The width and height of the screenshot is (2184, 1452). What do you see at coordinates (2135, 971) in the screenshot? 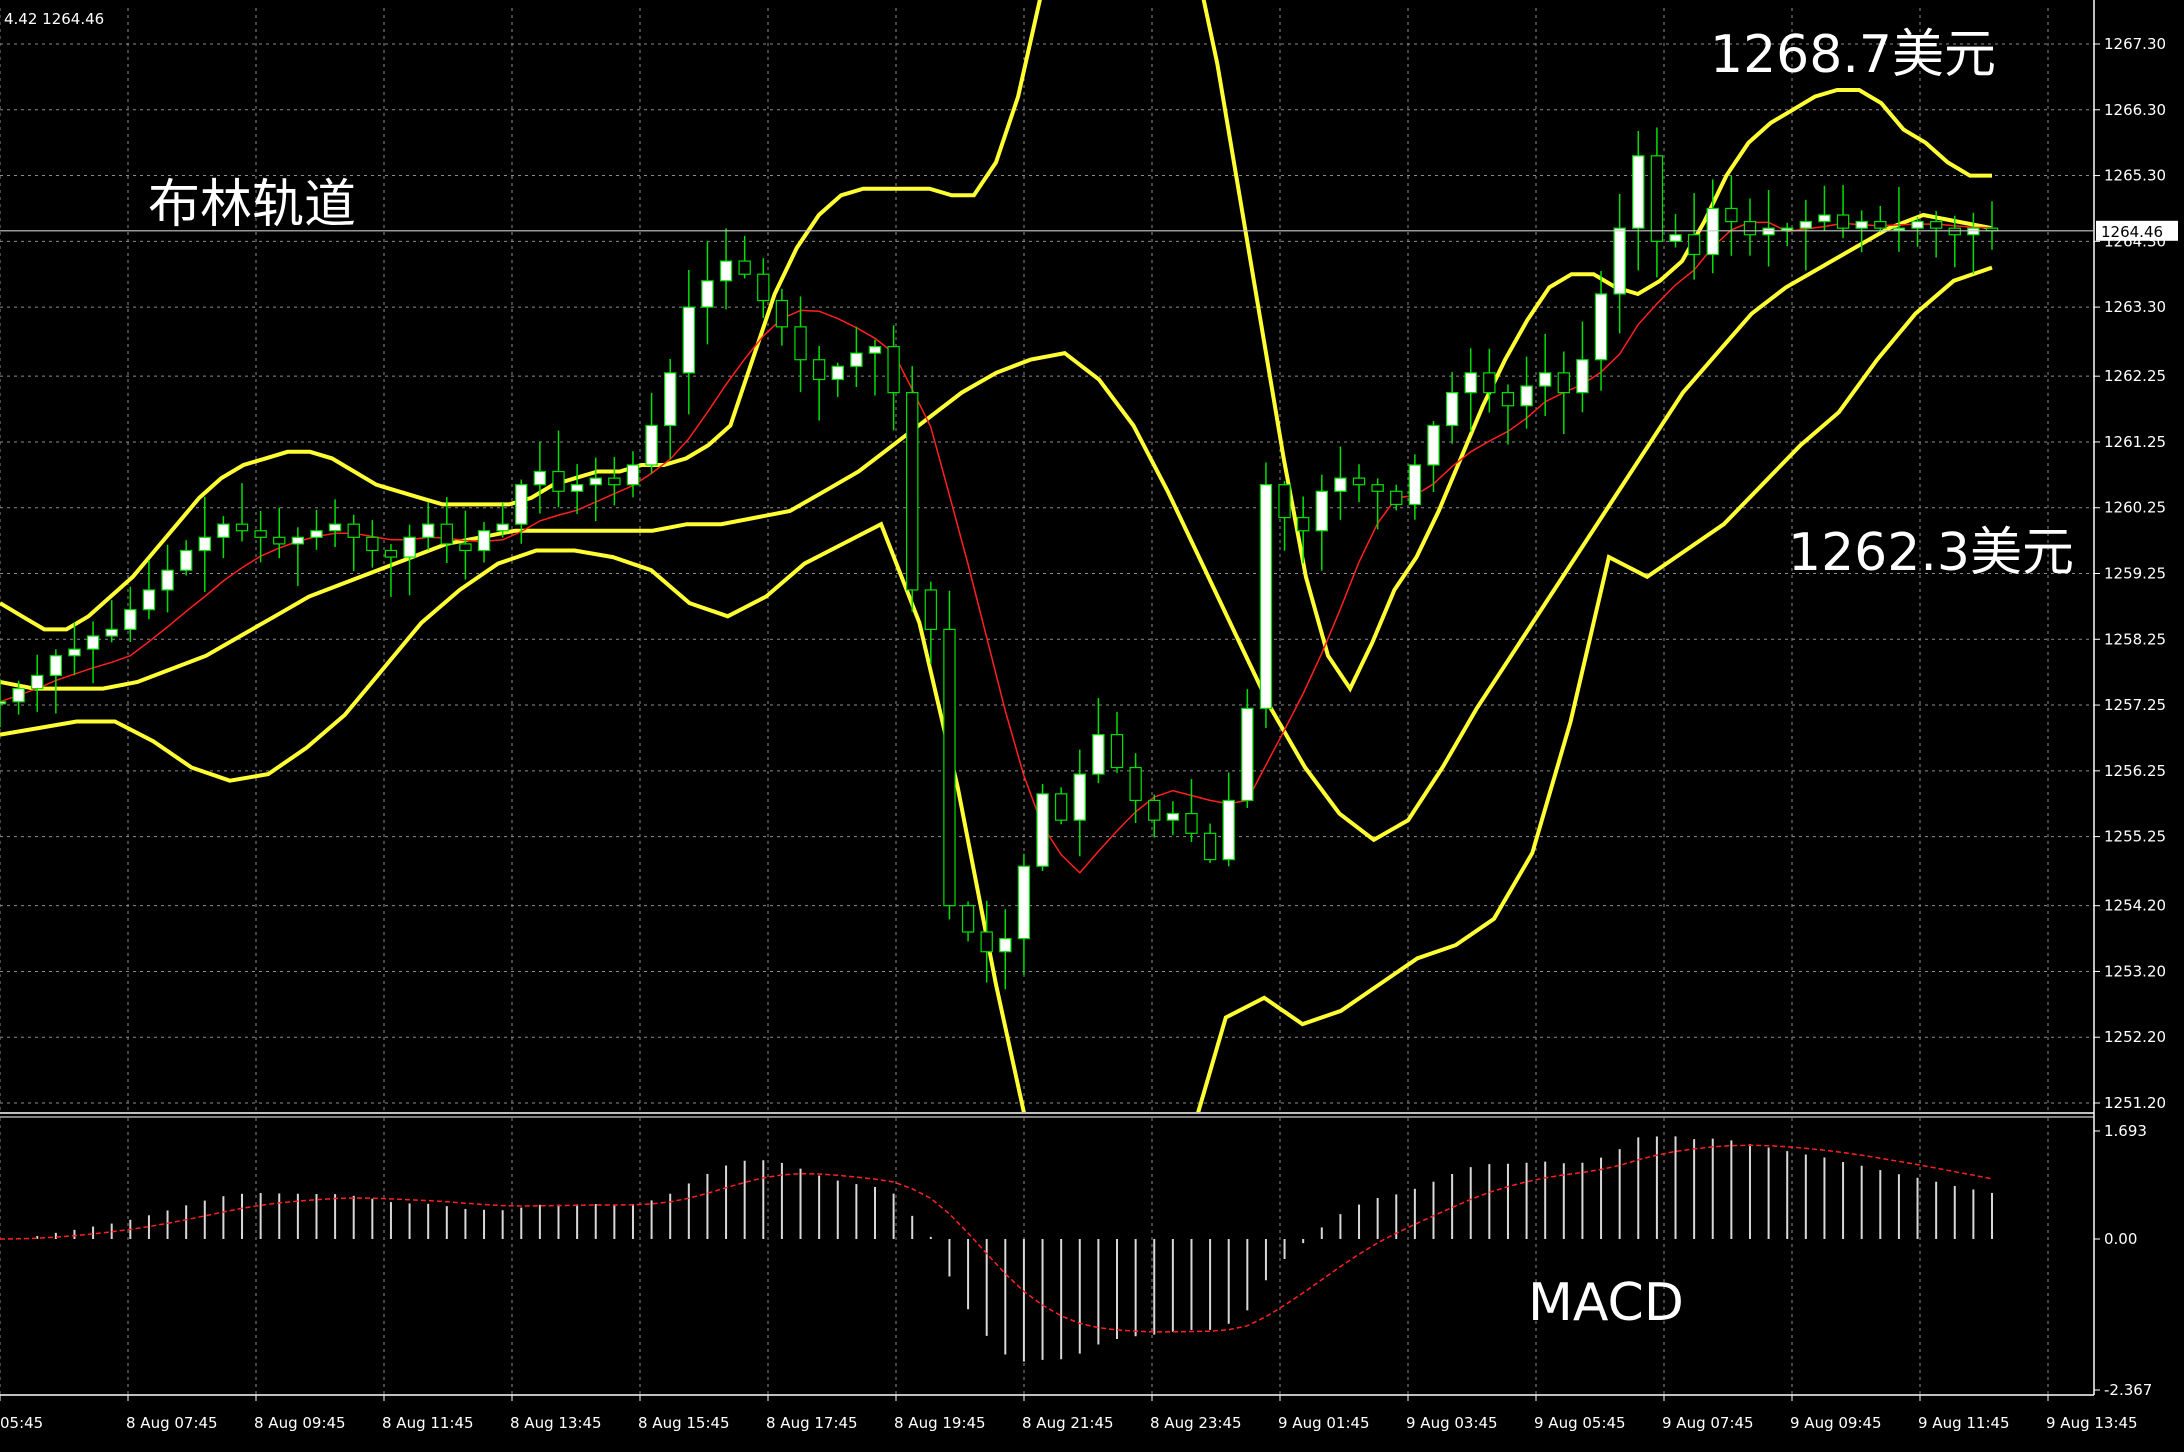
I see `y-tick-label: 1253.20` at bounding box center [2135, 971].